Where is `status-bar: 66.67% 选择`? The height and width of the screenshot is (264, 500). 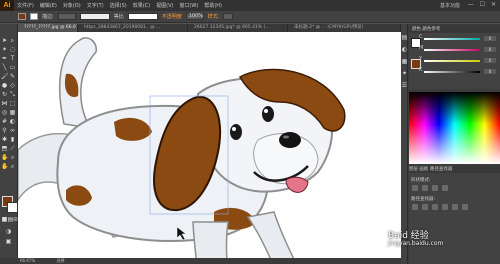 status-bar: 66.67% 选择 is located at coordinates (200, 261).